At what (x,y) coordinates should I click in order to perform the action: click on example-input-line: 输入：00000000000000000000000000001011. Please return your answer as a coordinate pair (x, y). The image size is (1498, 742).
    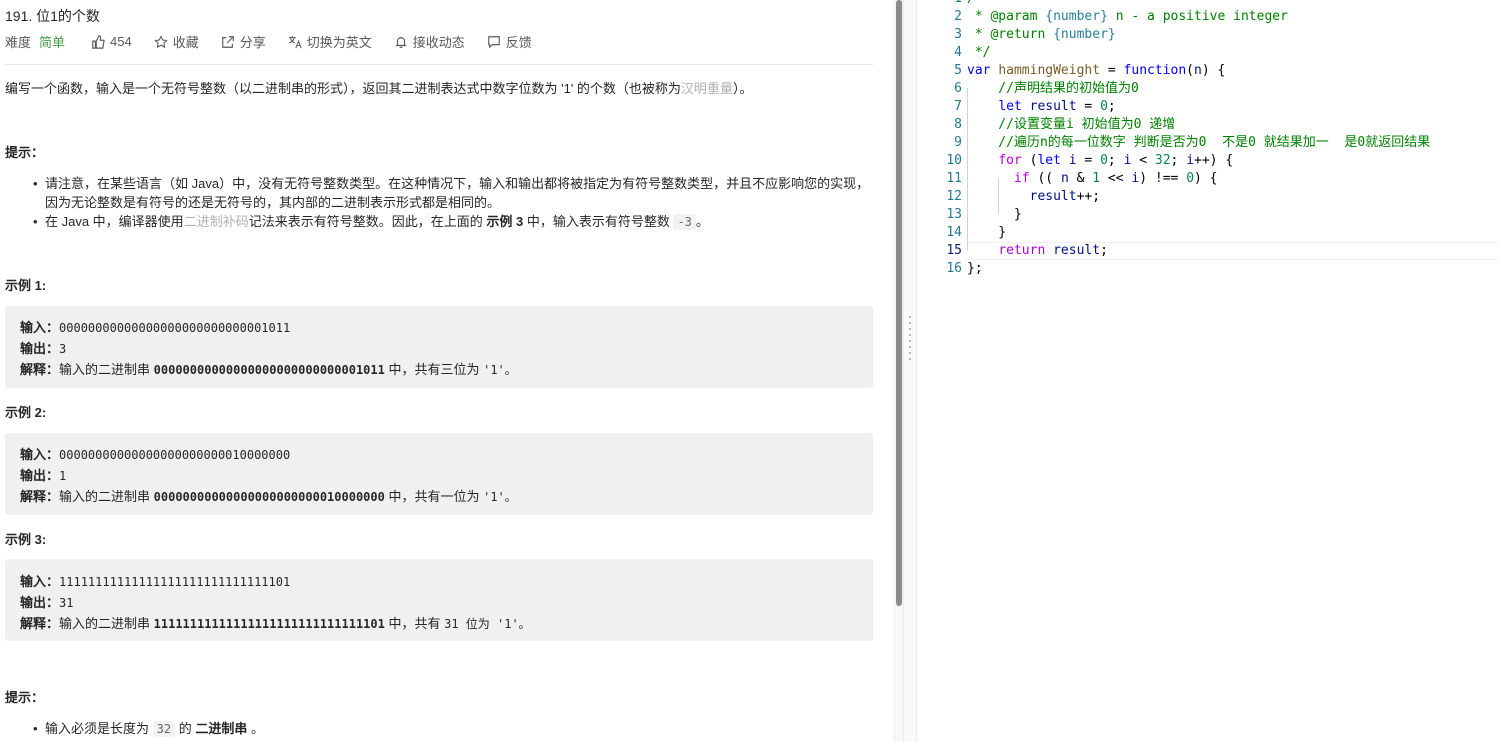
    Looking at the image, I should click on (155, 326).